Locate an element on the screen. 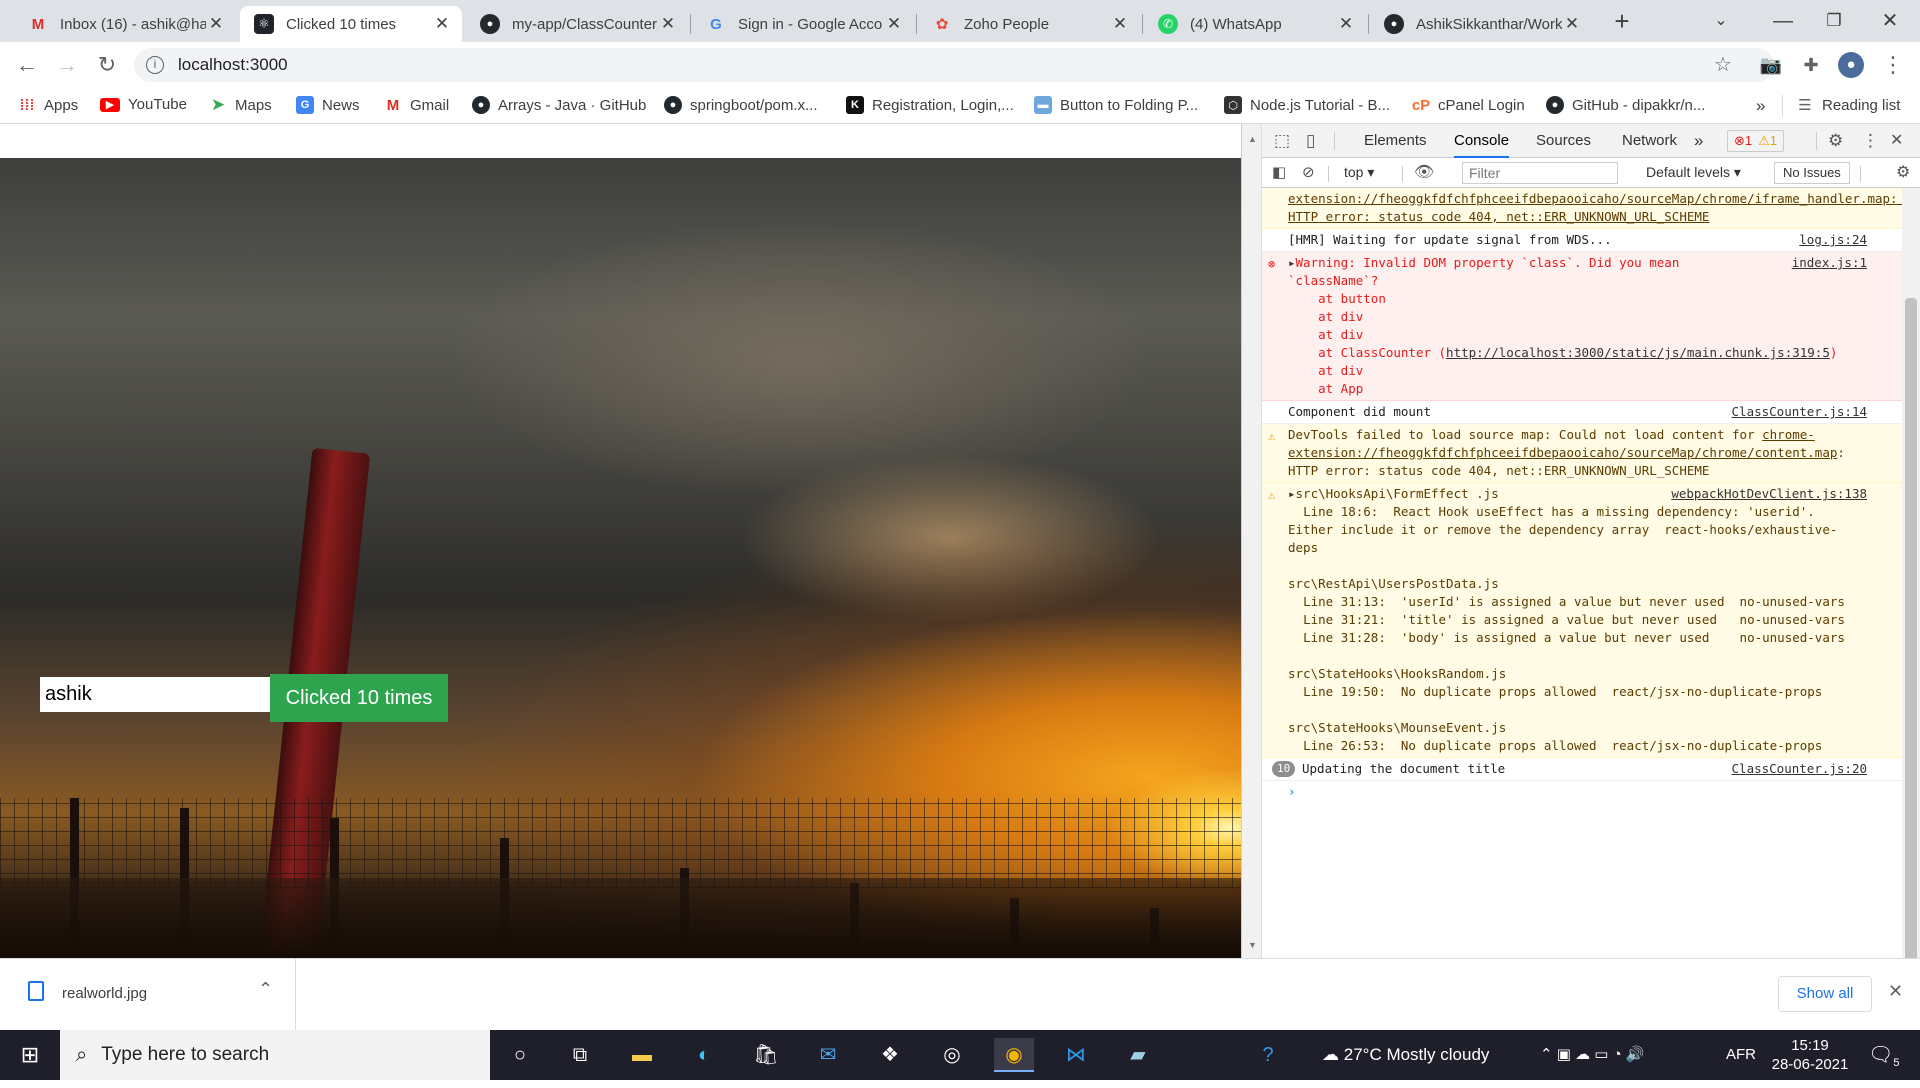 This screenshot has width=1920, height=1088. address-bar: i localhost:3000 is located at coordinates (954, 65).